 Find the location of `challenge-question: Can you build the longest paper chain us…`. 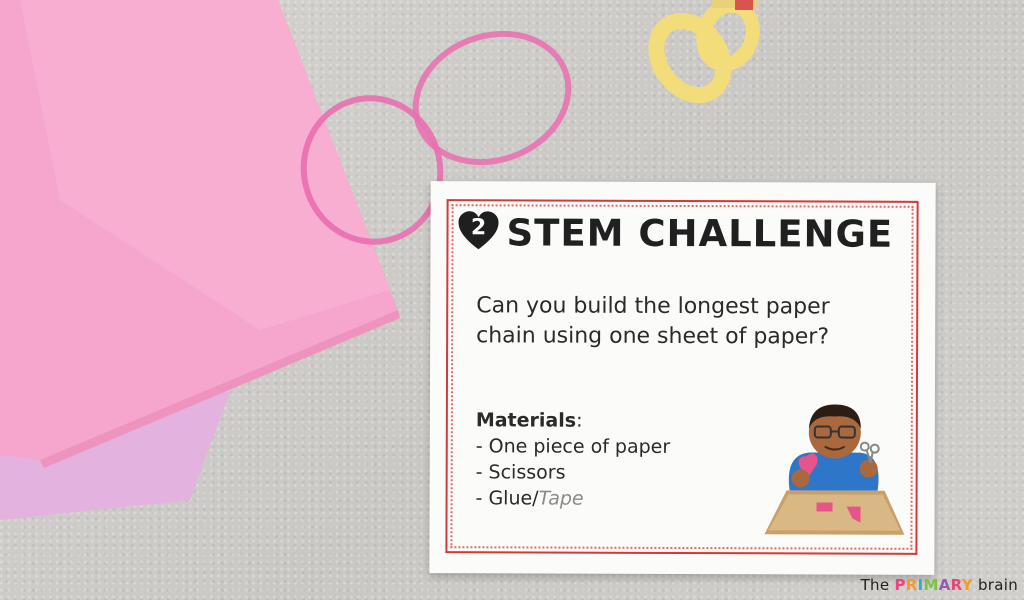

challenge-question: Can you build the longest paper chain us… is located at coordinates (691, 322).